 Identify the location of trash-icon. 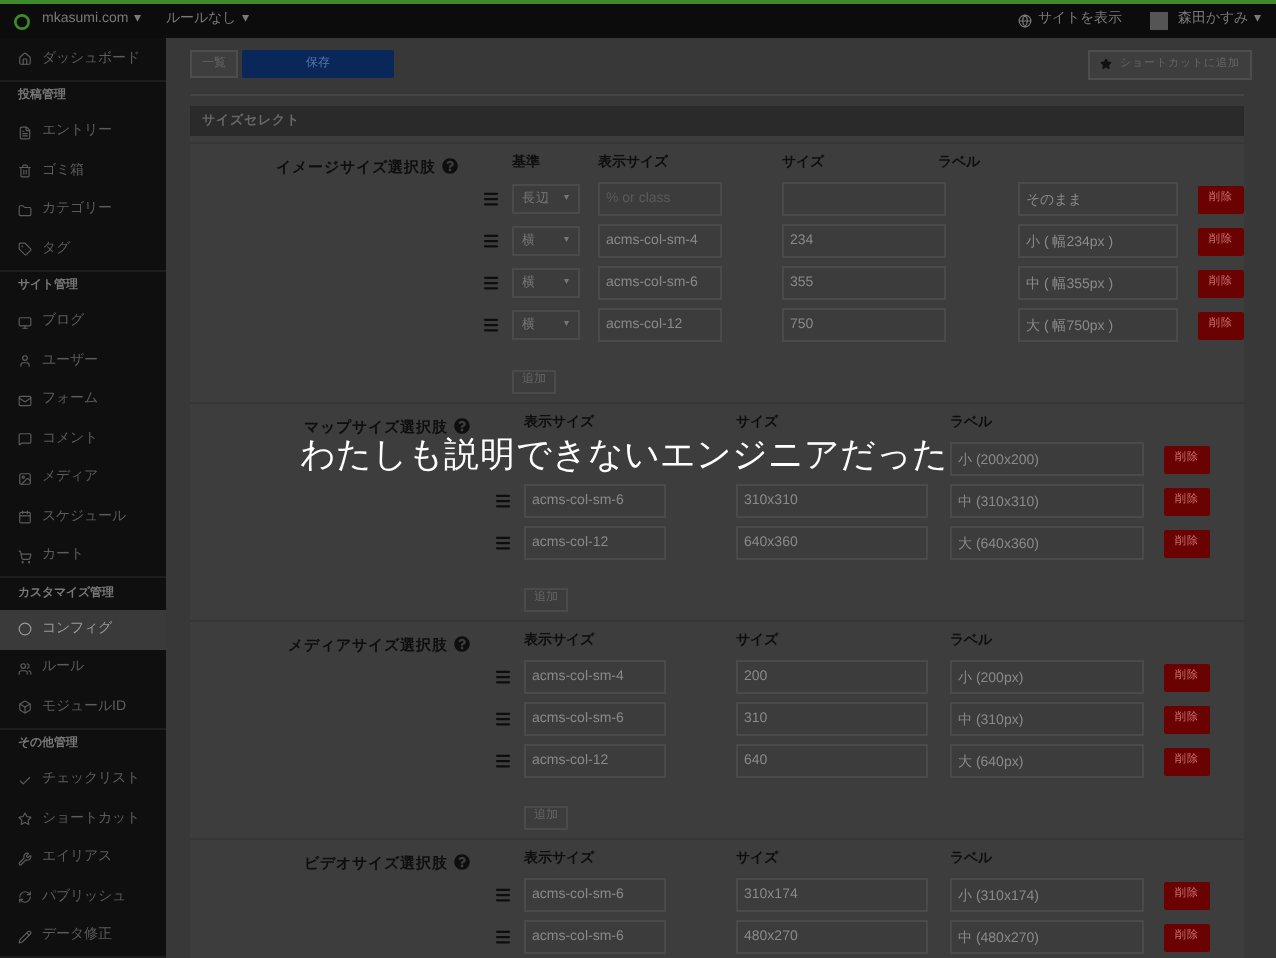
(25, 171).